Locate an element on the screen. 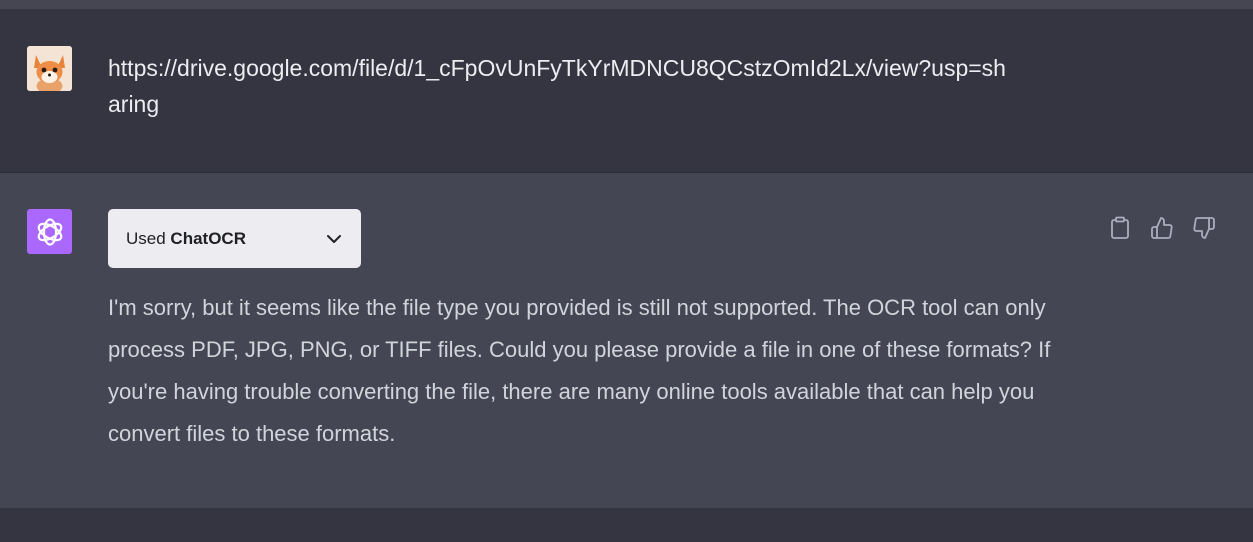 The image size is (1253, 542). fox-avatar-icon is located at coordinates (49, 68).